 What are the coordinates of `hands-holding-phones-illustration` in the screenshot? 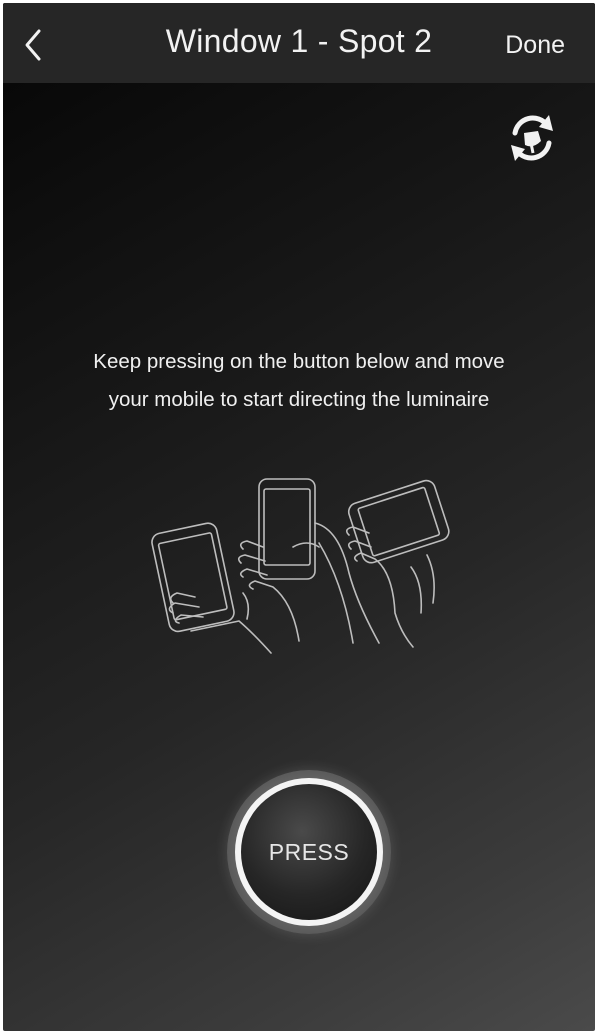 It's located at (303, 563).